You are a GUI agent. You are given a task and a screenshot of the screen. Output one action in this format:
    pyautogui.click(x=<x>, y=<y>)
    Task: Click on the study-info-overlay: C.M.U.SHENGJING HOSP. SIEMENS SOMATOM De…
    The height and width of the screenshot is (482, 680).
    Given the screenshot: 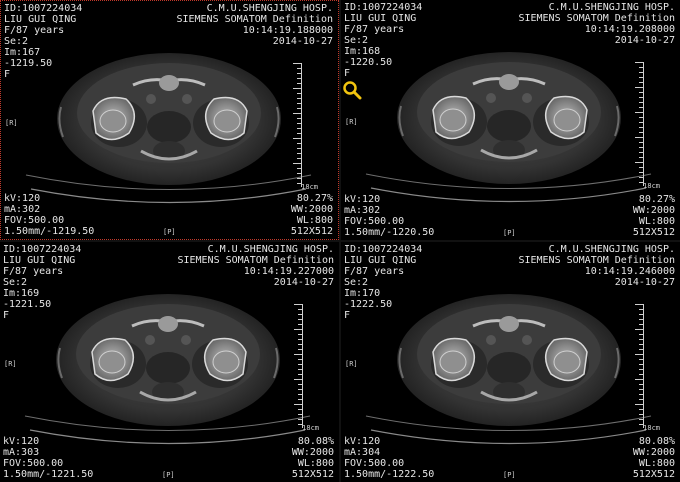 What is the action you would take?
    pyautogui.click(x=255, y=266)
    